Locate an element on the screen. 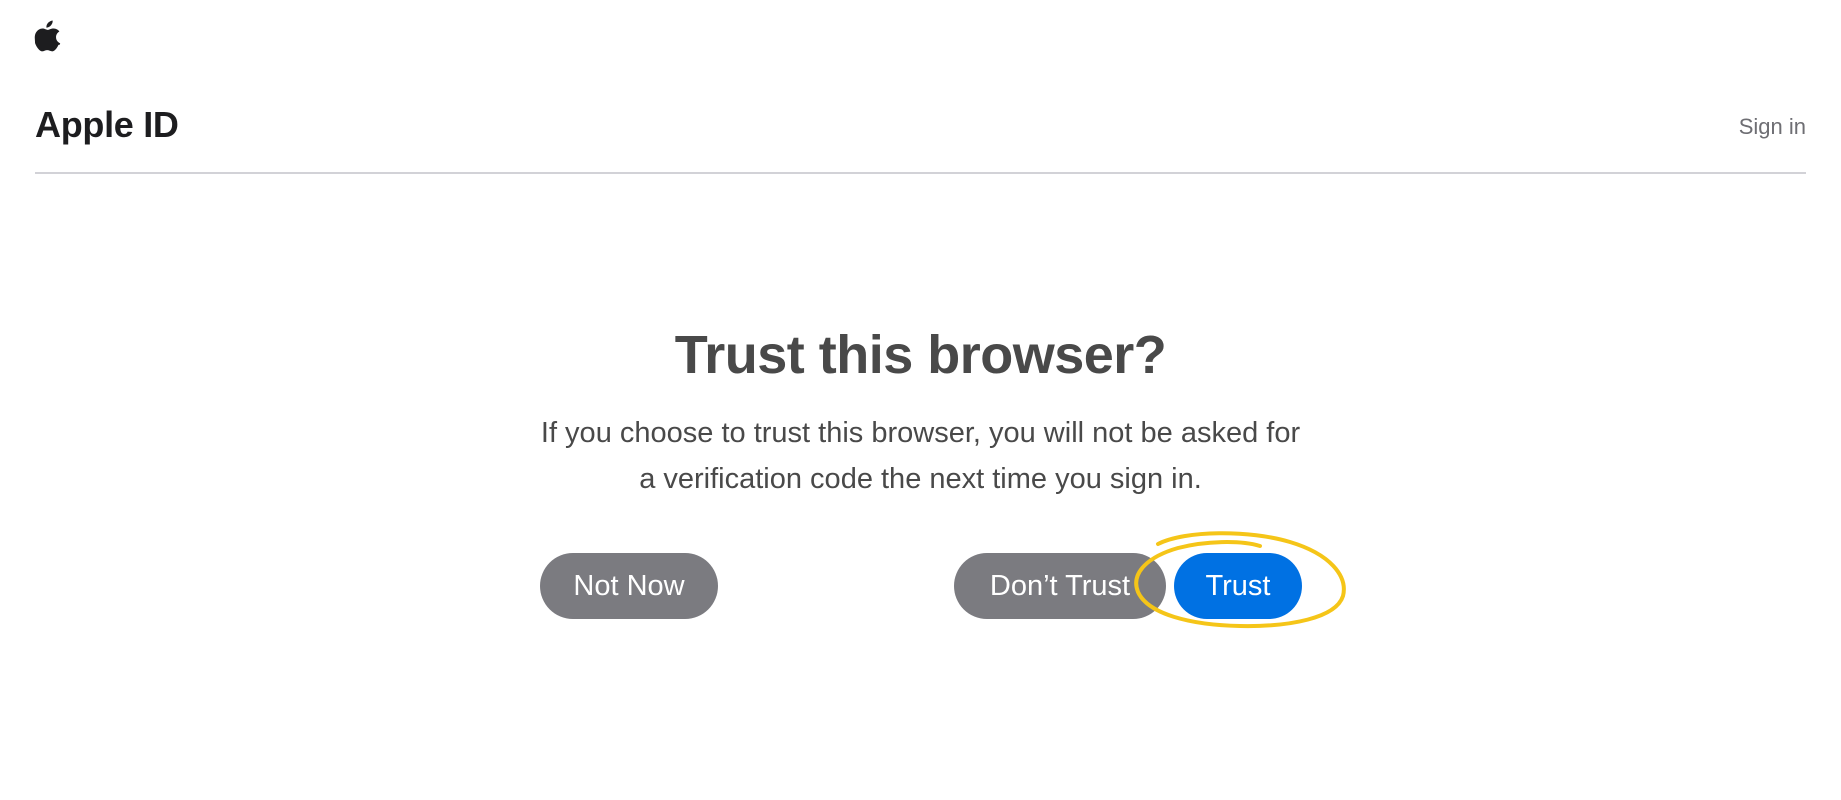  apple-logo-icon is located at coordinates (48, 36).